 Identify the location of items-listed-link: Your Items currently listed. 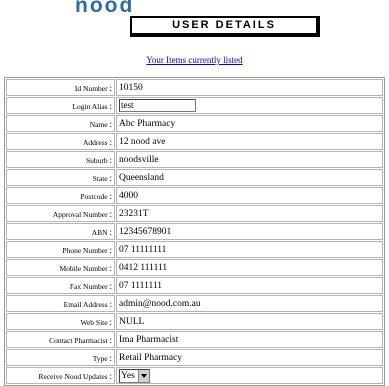
(194, 60).